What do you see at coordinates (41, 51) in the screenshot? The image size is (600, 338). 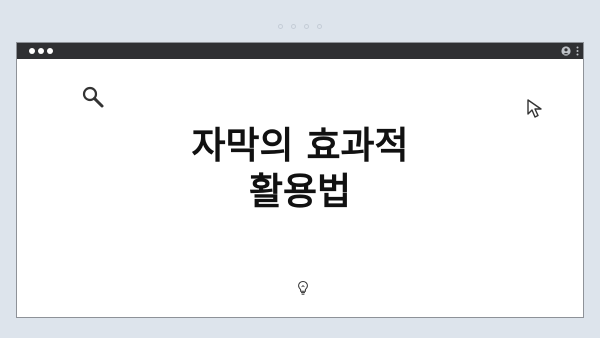 I see `window-minimize-dot` at bounding box center [41, 51].